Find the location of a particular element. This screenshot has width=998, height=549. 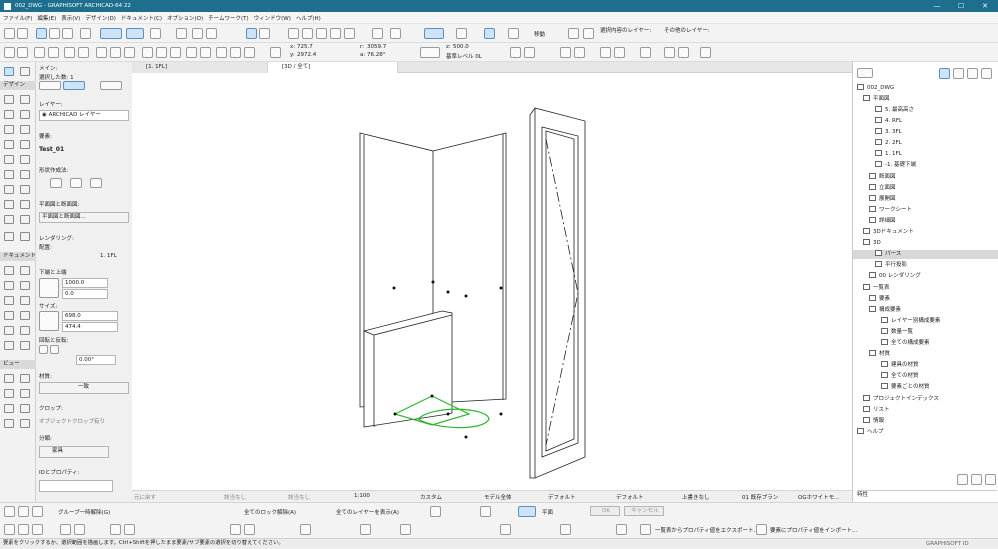

detail-tool-icon is located at coordinates (9, 408).